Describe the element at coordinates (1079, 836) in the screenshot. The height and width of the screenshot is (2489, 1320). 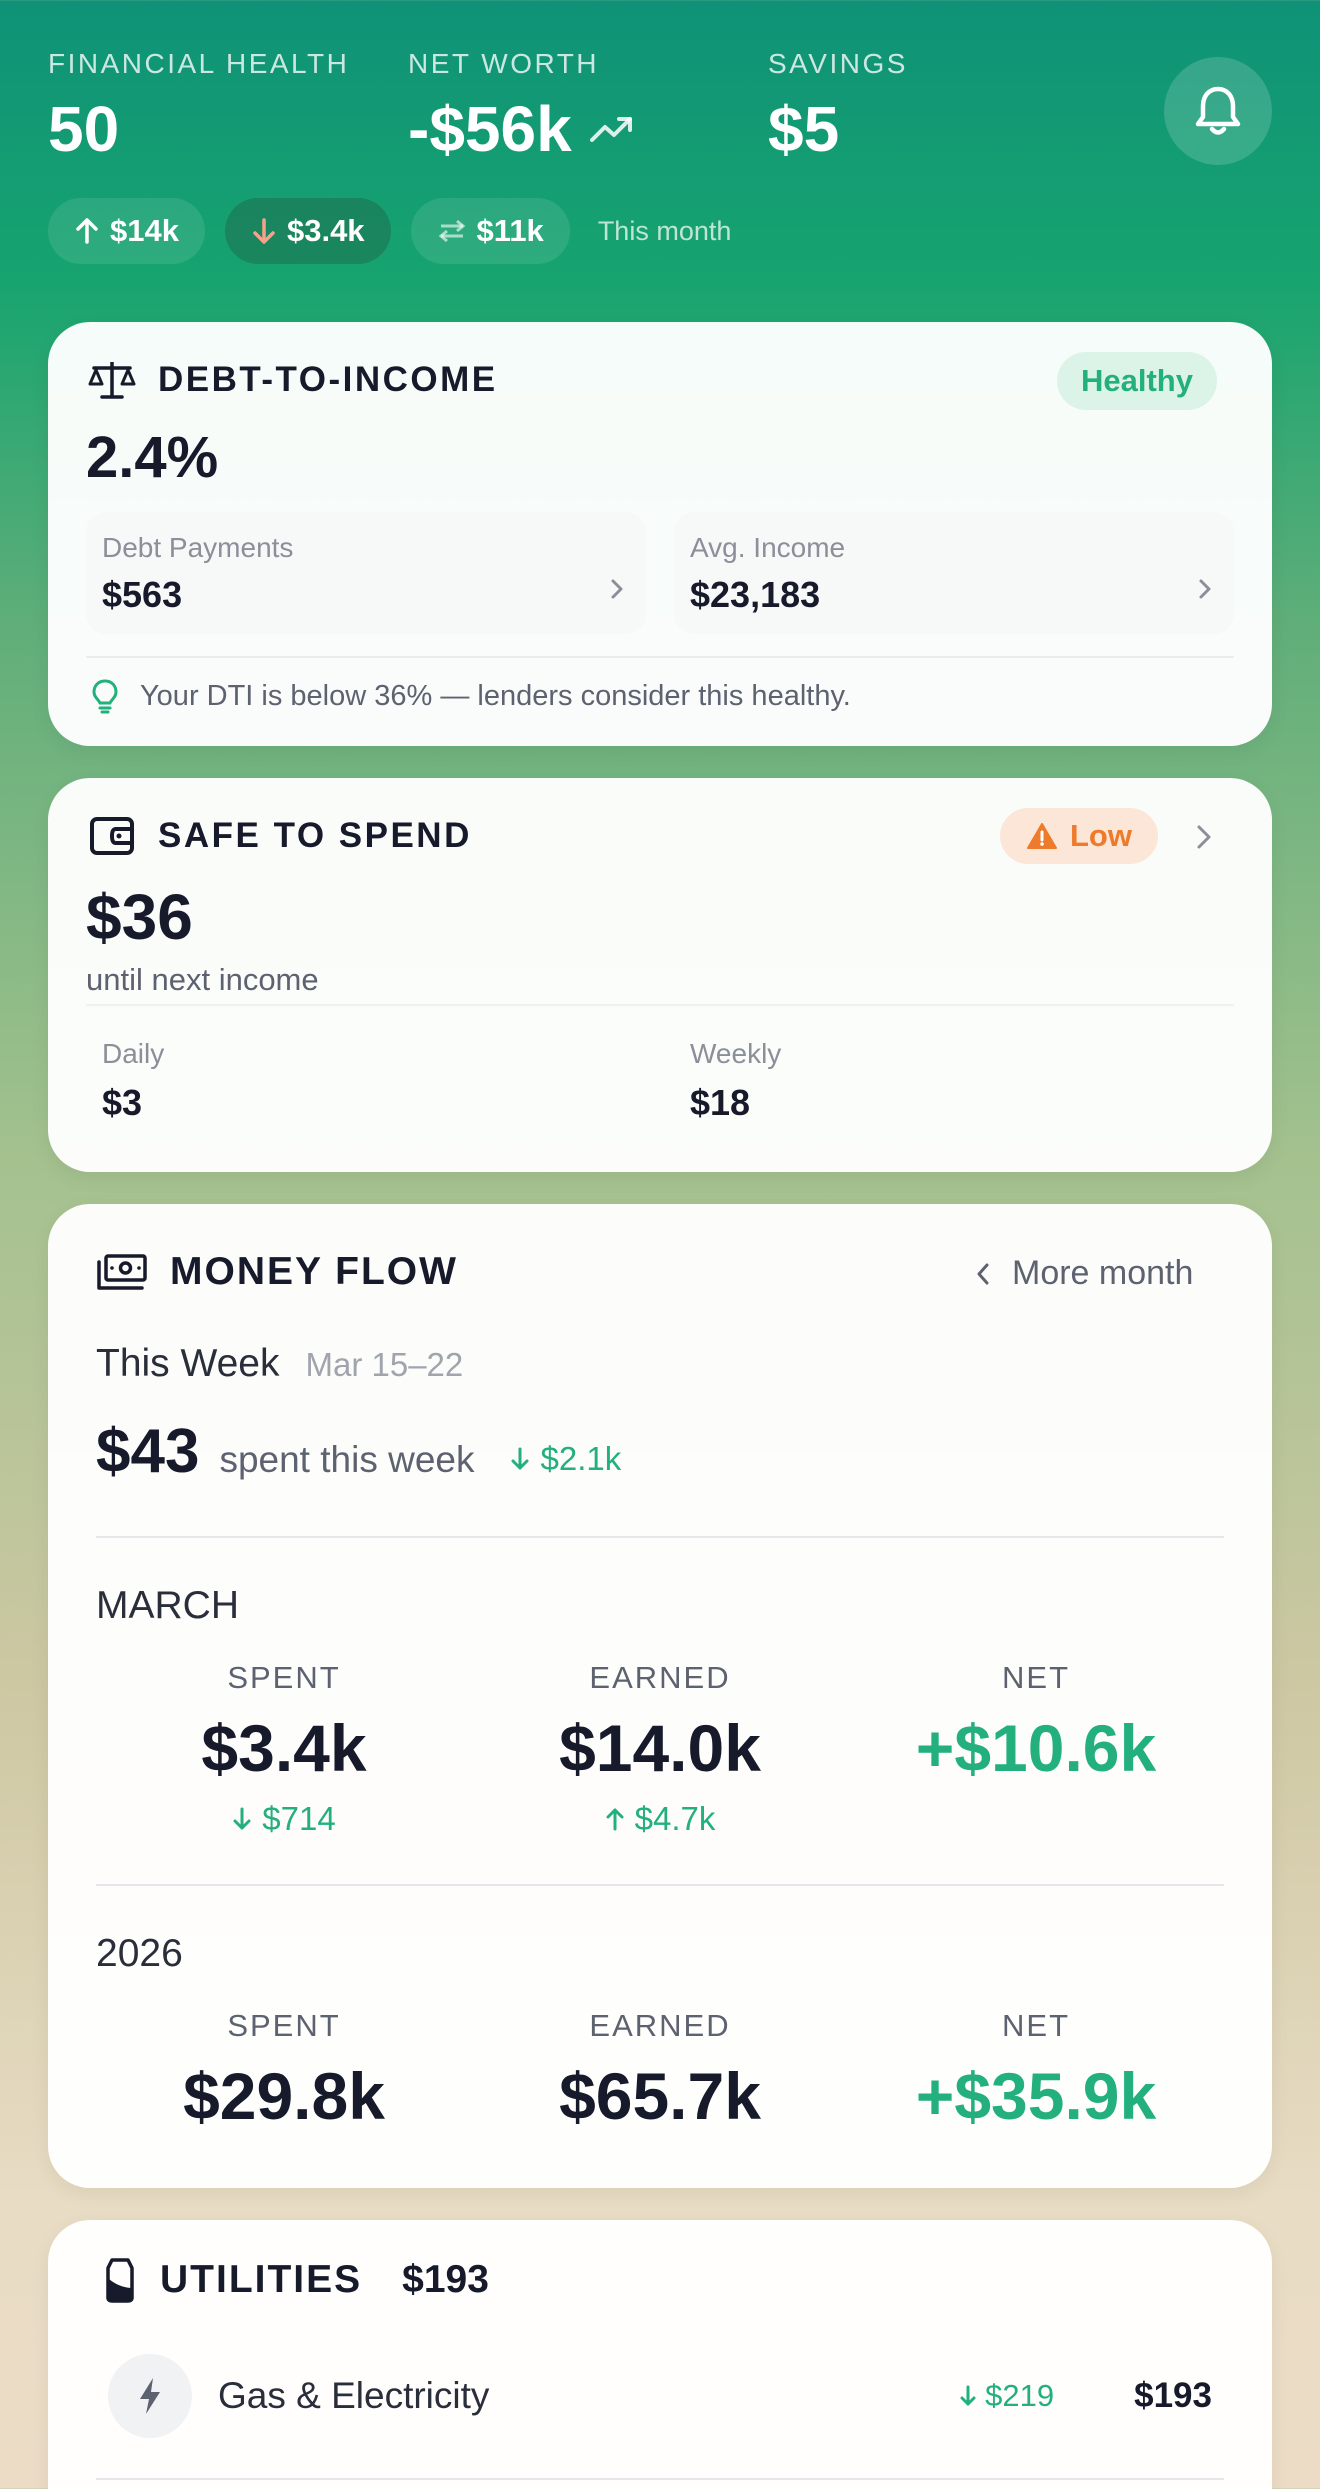
I see `safe-to-spend-status-badge: Low` at that location.